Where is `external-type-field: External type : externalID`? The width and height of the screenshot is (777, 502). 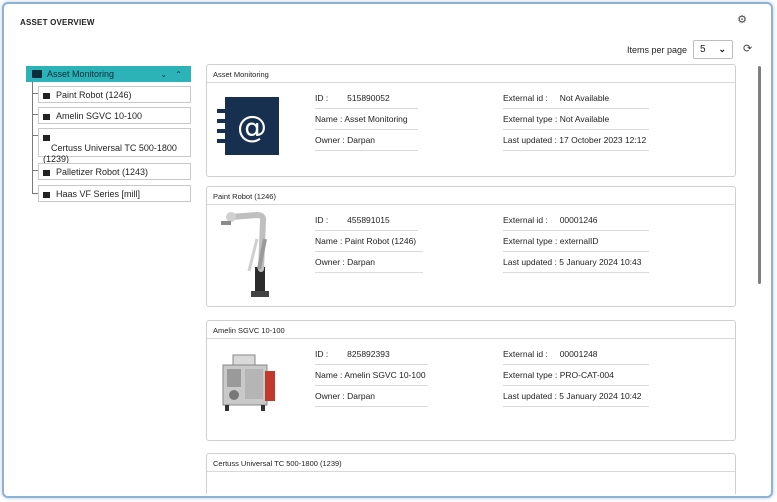
external-type-field: External type : externalID is located at coordinates (576, 242).